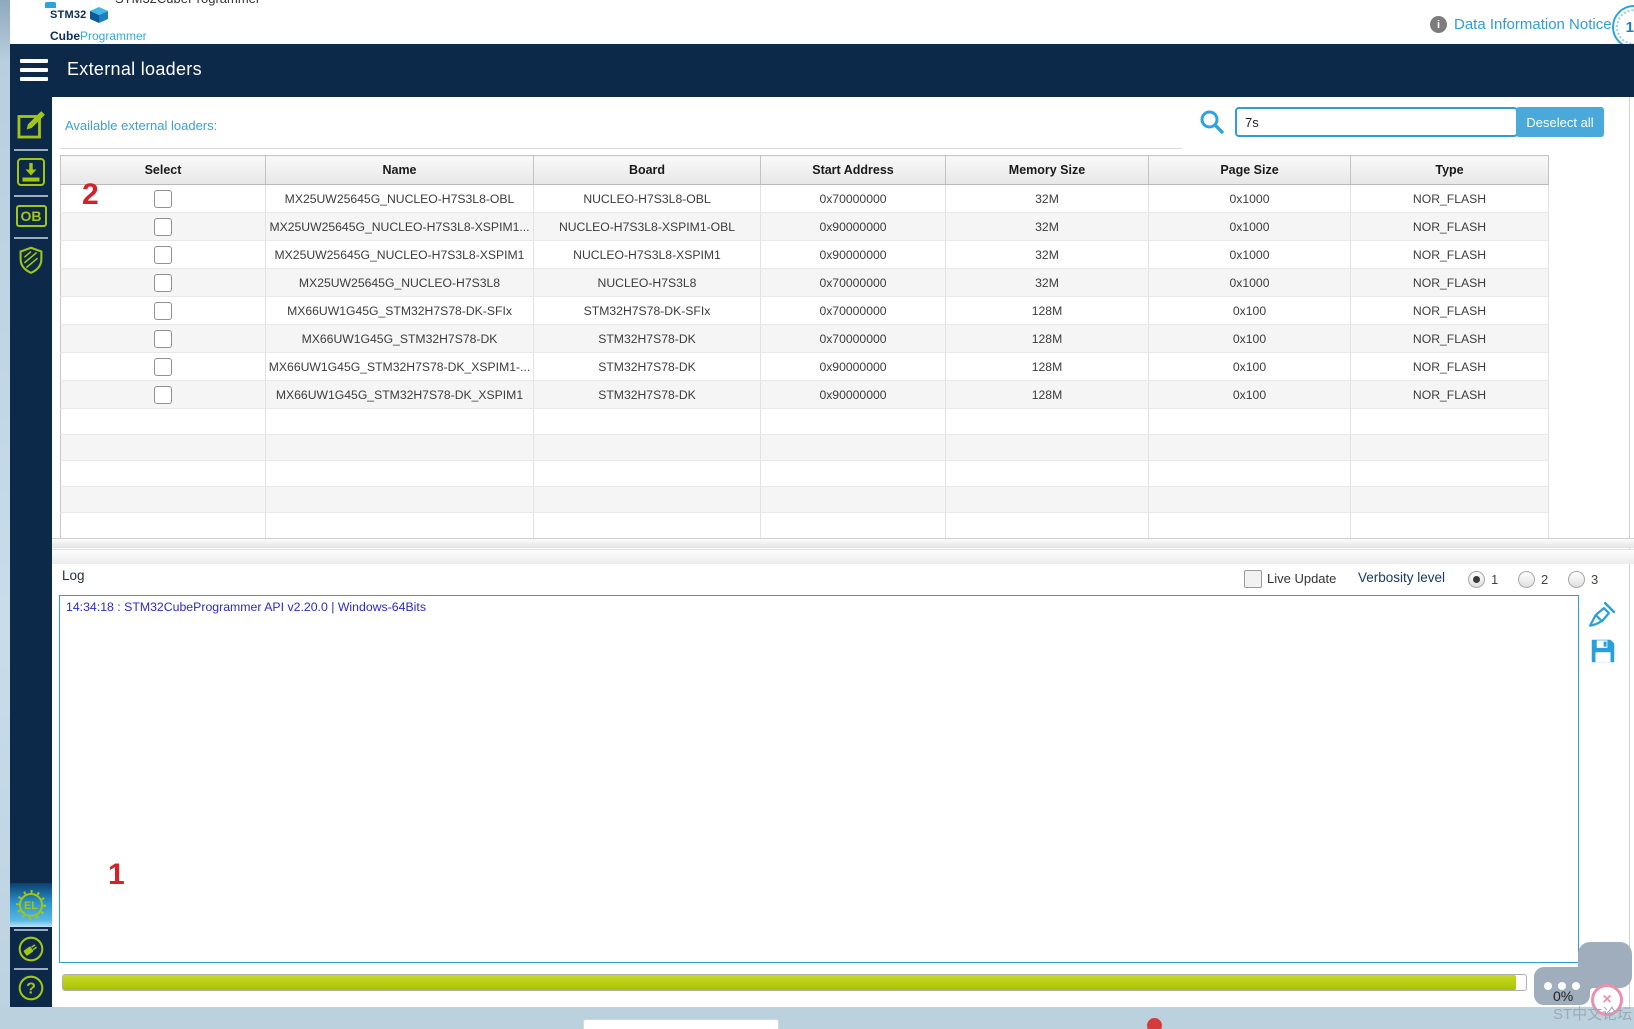  What do you see at coordinates (1249, 170) in the screenshot?
I see `column-header-page-size: Page Size` at bounding box center [1249, 170].